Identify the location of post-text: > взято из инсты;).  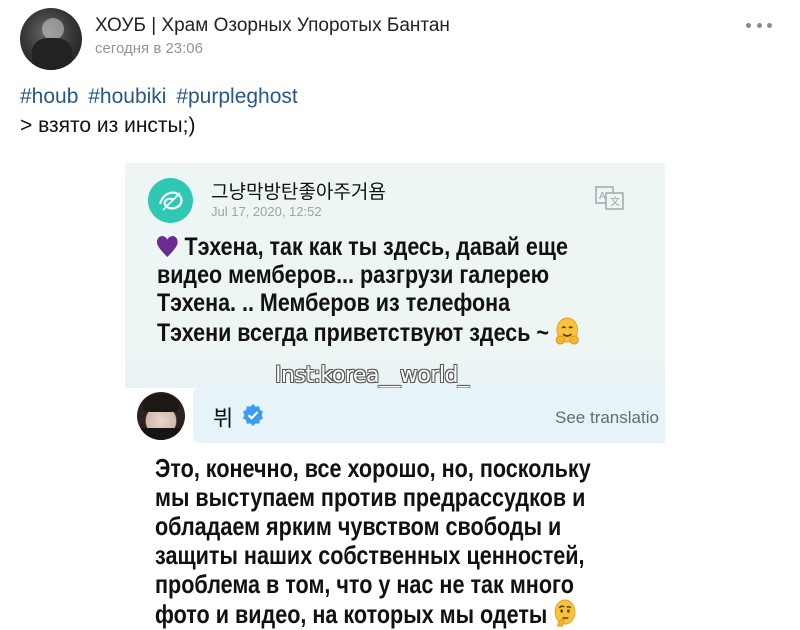
(108, 125).